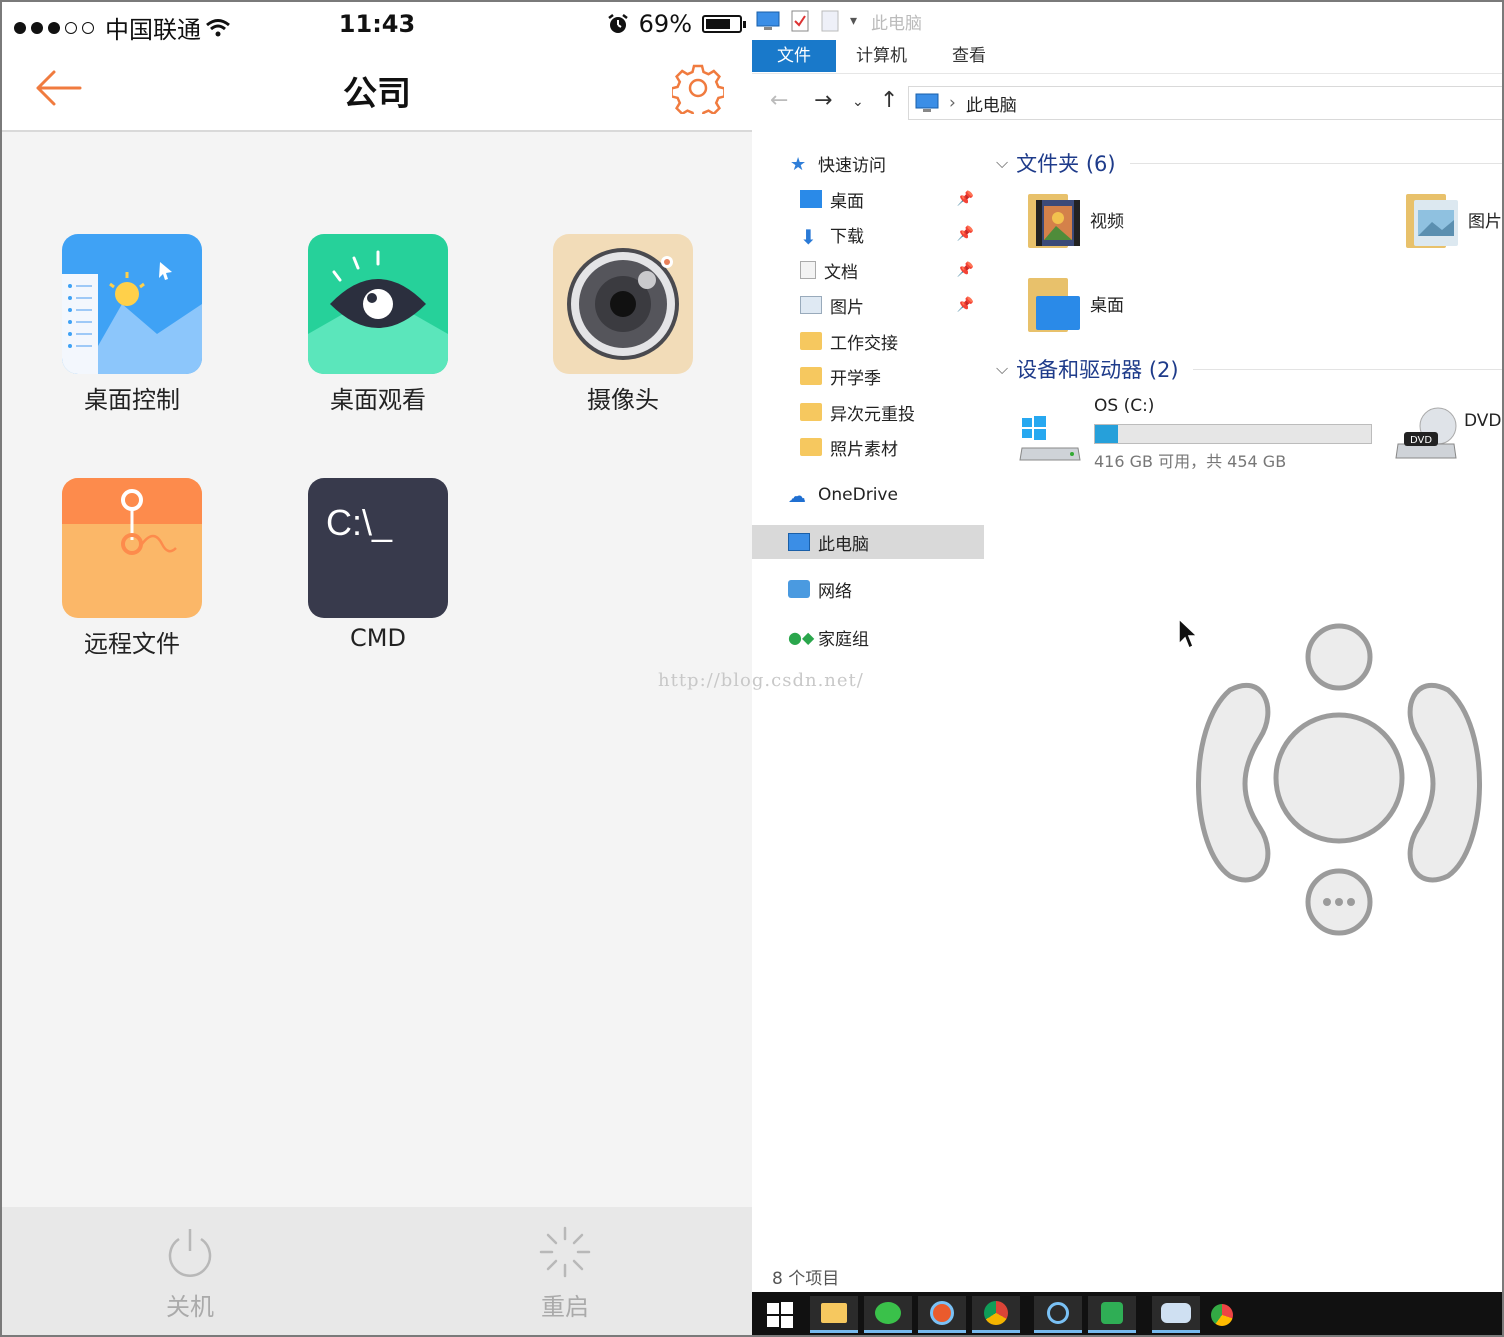 Image resolution: width=1504 pixels, height=1337 pixels. Describe the element at coordinates (888, 1314) in the screenshot. I see `wechat-taskbar-icon` at that location.